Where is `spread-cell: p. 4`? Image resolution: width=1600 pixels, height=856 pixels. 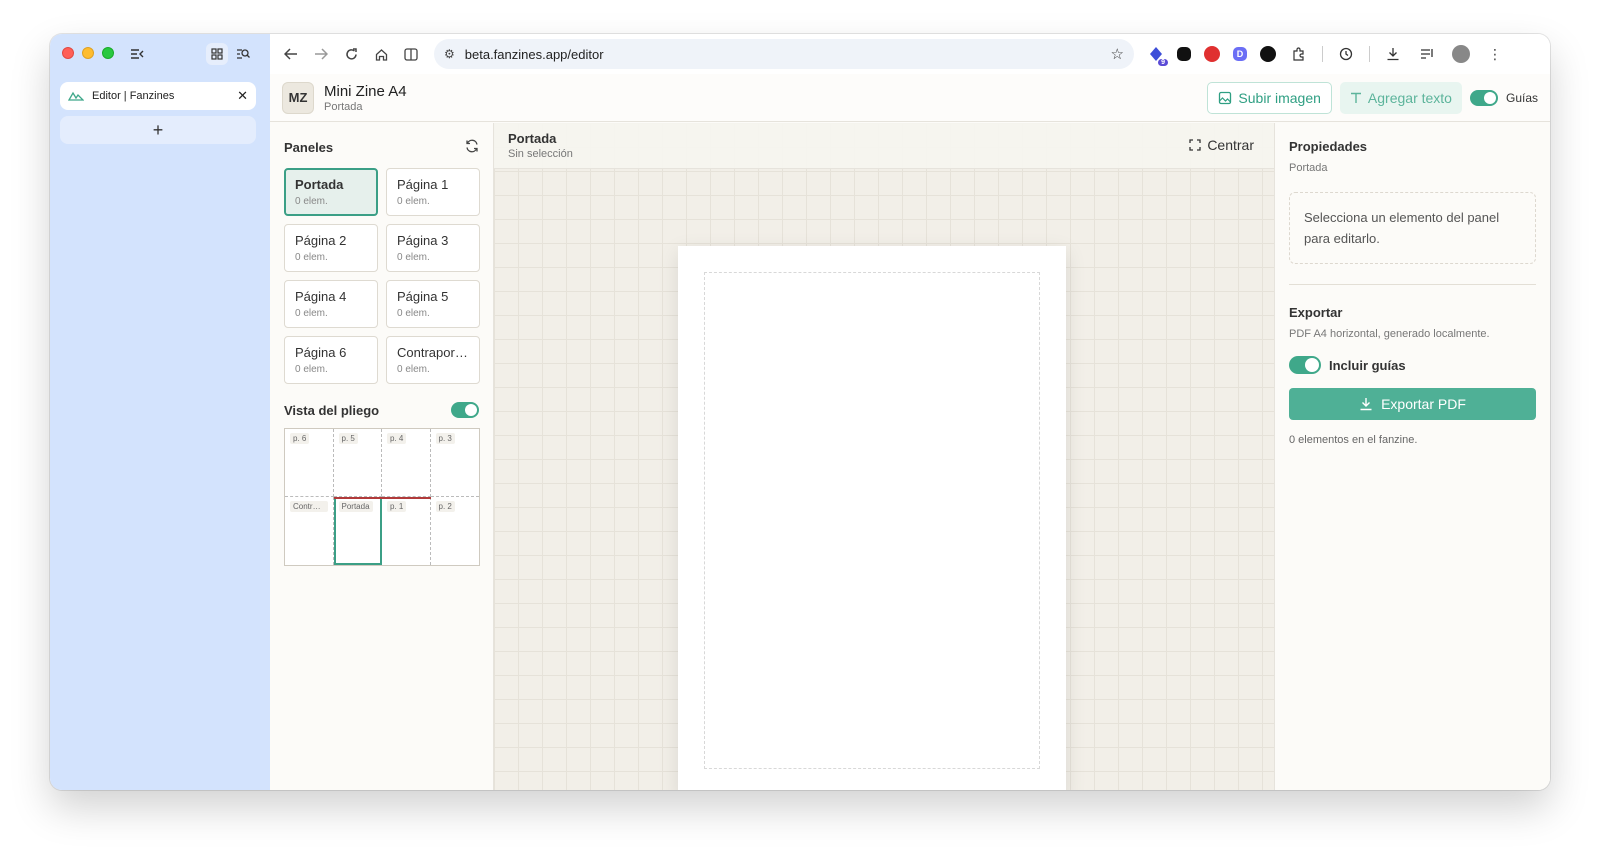 spread-cell: p. 4 is located at coordinates (406, 463).